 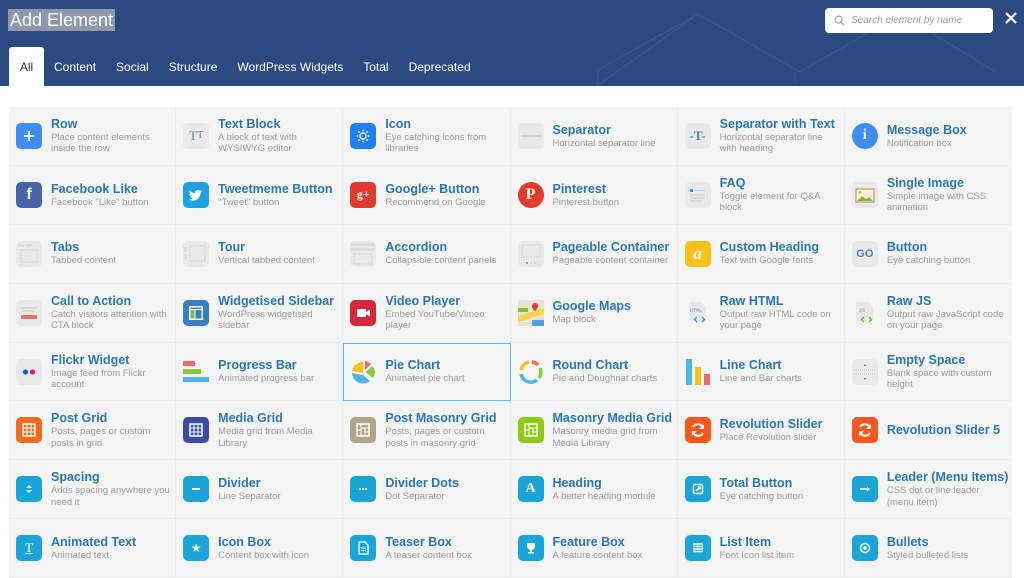 I want to click on search-input, so click(x=921, y=20).